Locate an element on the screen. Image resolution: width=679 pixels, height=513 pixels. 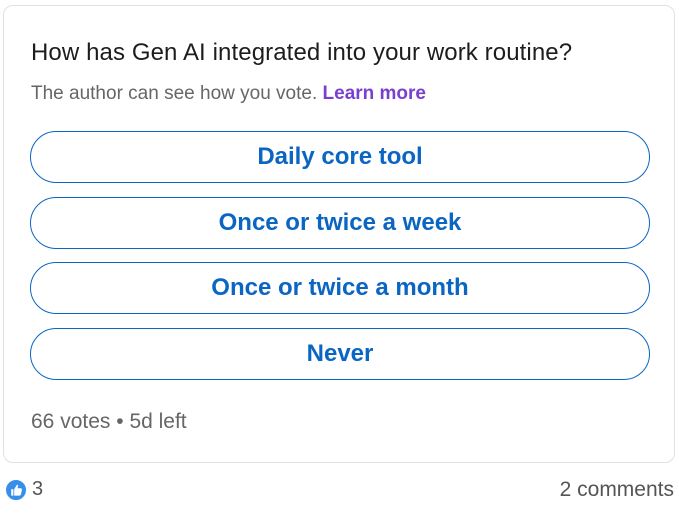
social-counts-bar: 3 2 comments is located at coordinates (339, 491).